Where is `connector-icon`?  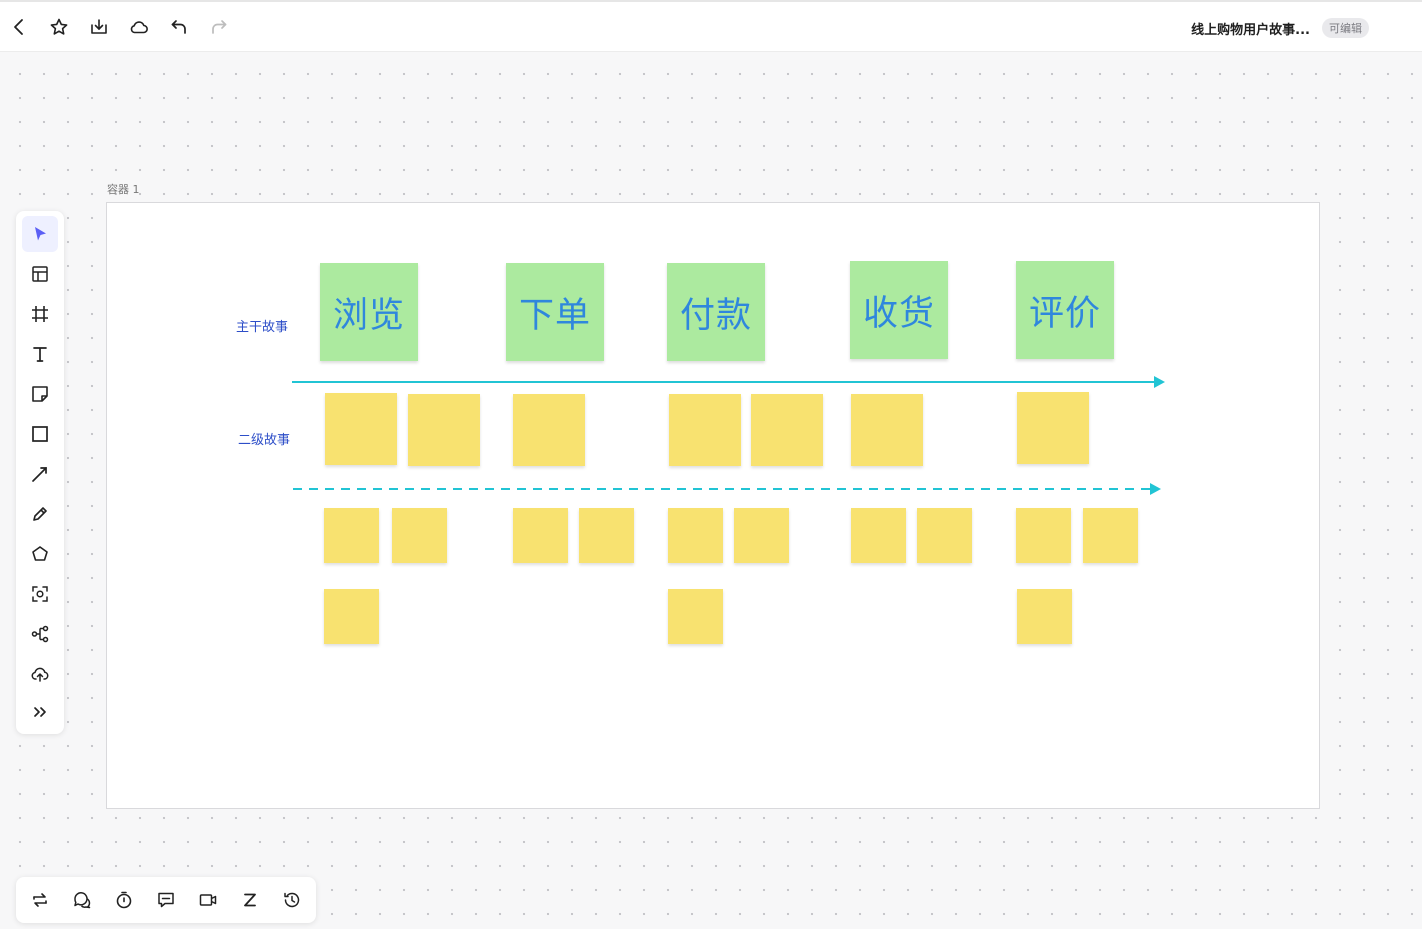 connector-icon is located at coordinates (40, 474).